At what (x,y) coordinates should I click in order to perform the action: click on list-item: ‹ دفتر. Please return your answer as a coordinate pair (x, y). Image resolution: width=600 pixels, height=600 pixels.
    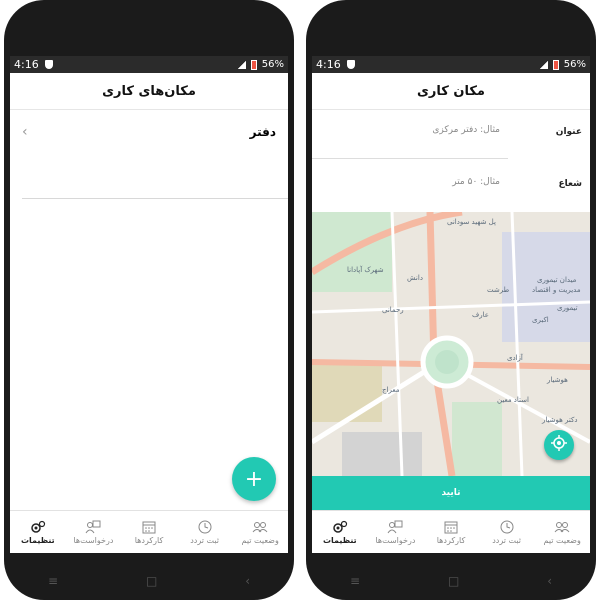
    Looking at the image, I should click on (149, 132).